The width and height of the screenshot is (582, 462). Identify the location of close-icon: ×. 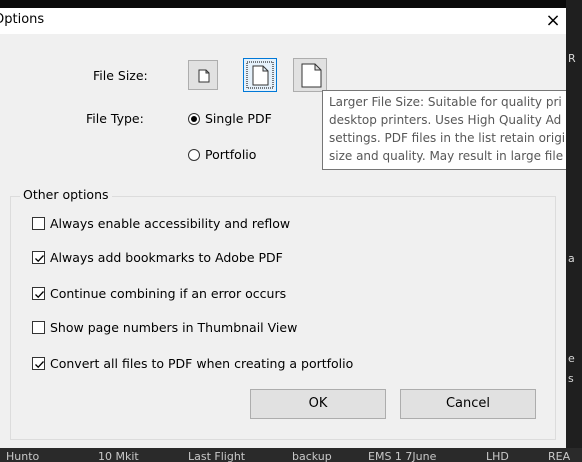
(553, 20).